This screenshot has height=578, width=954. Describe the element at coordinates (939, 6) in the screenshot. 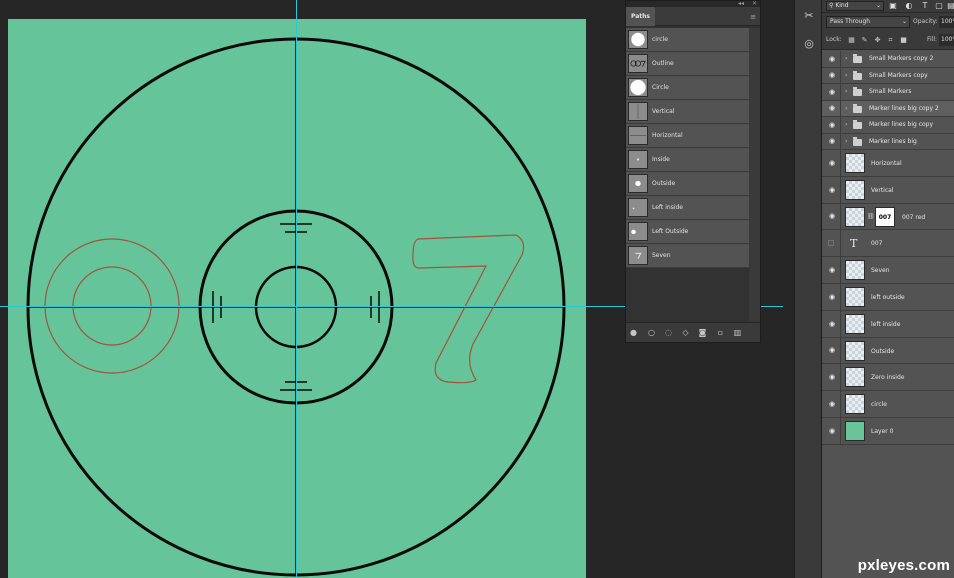

I see `shape-filter-icon: ▢` at that location.